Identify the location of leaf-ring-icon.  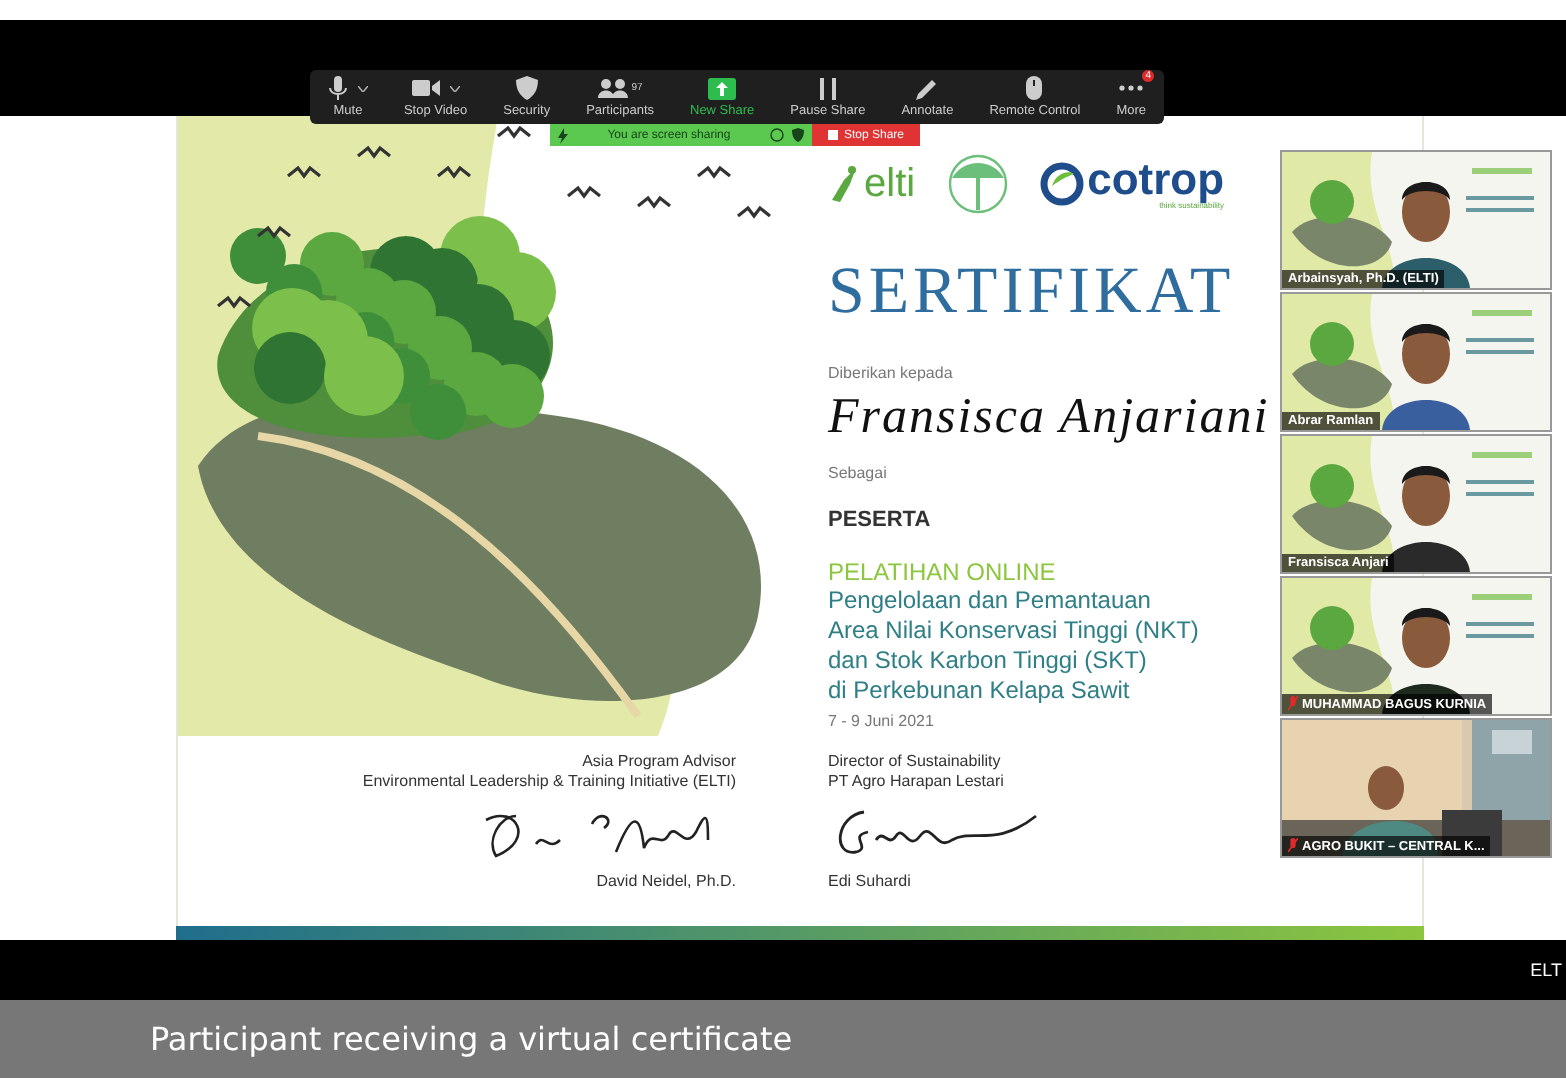
(1061, 184).